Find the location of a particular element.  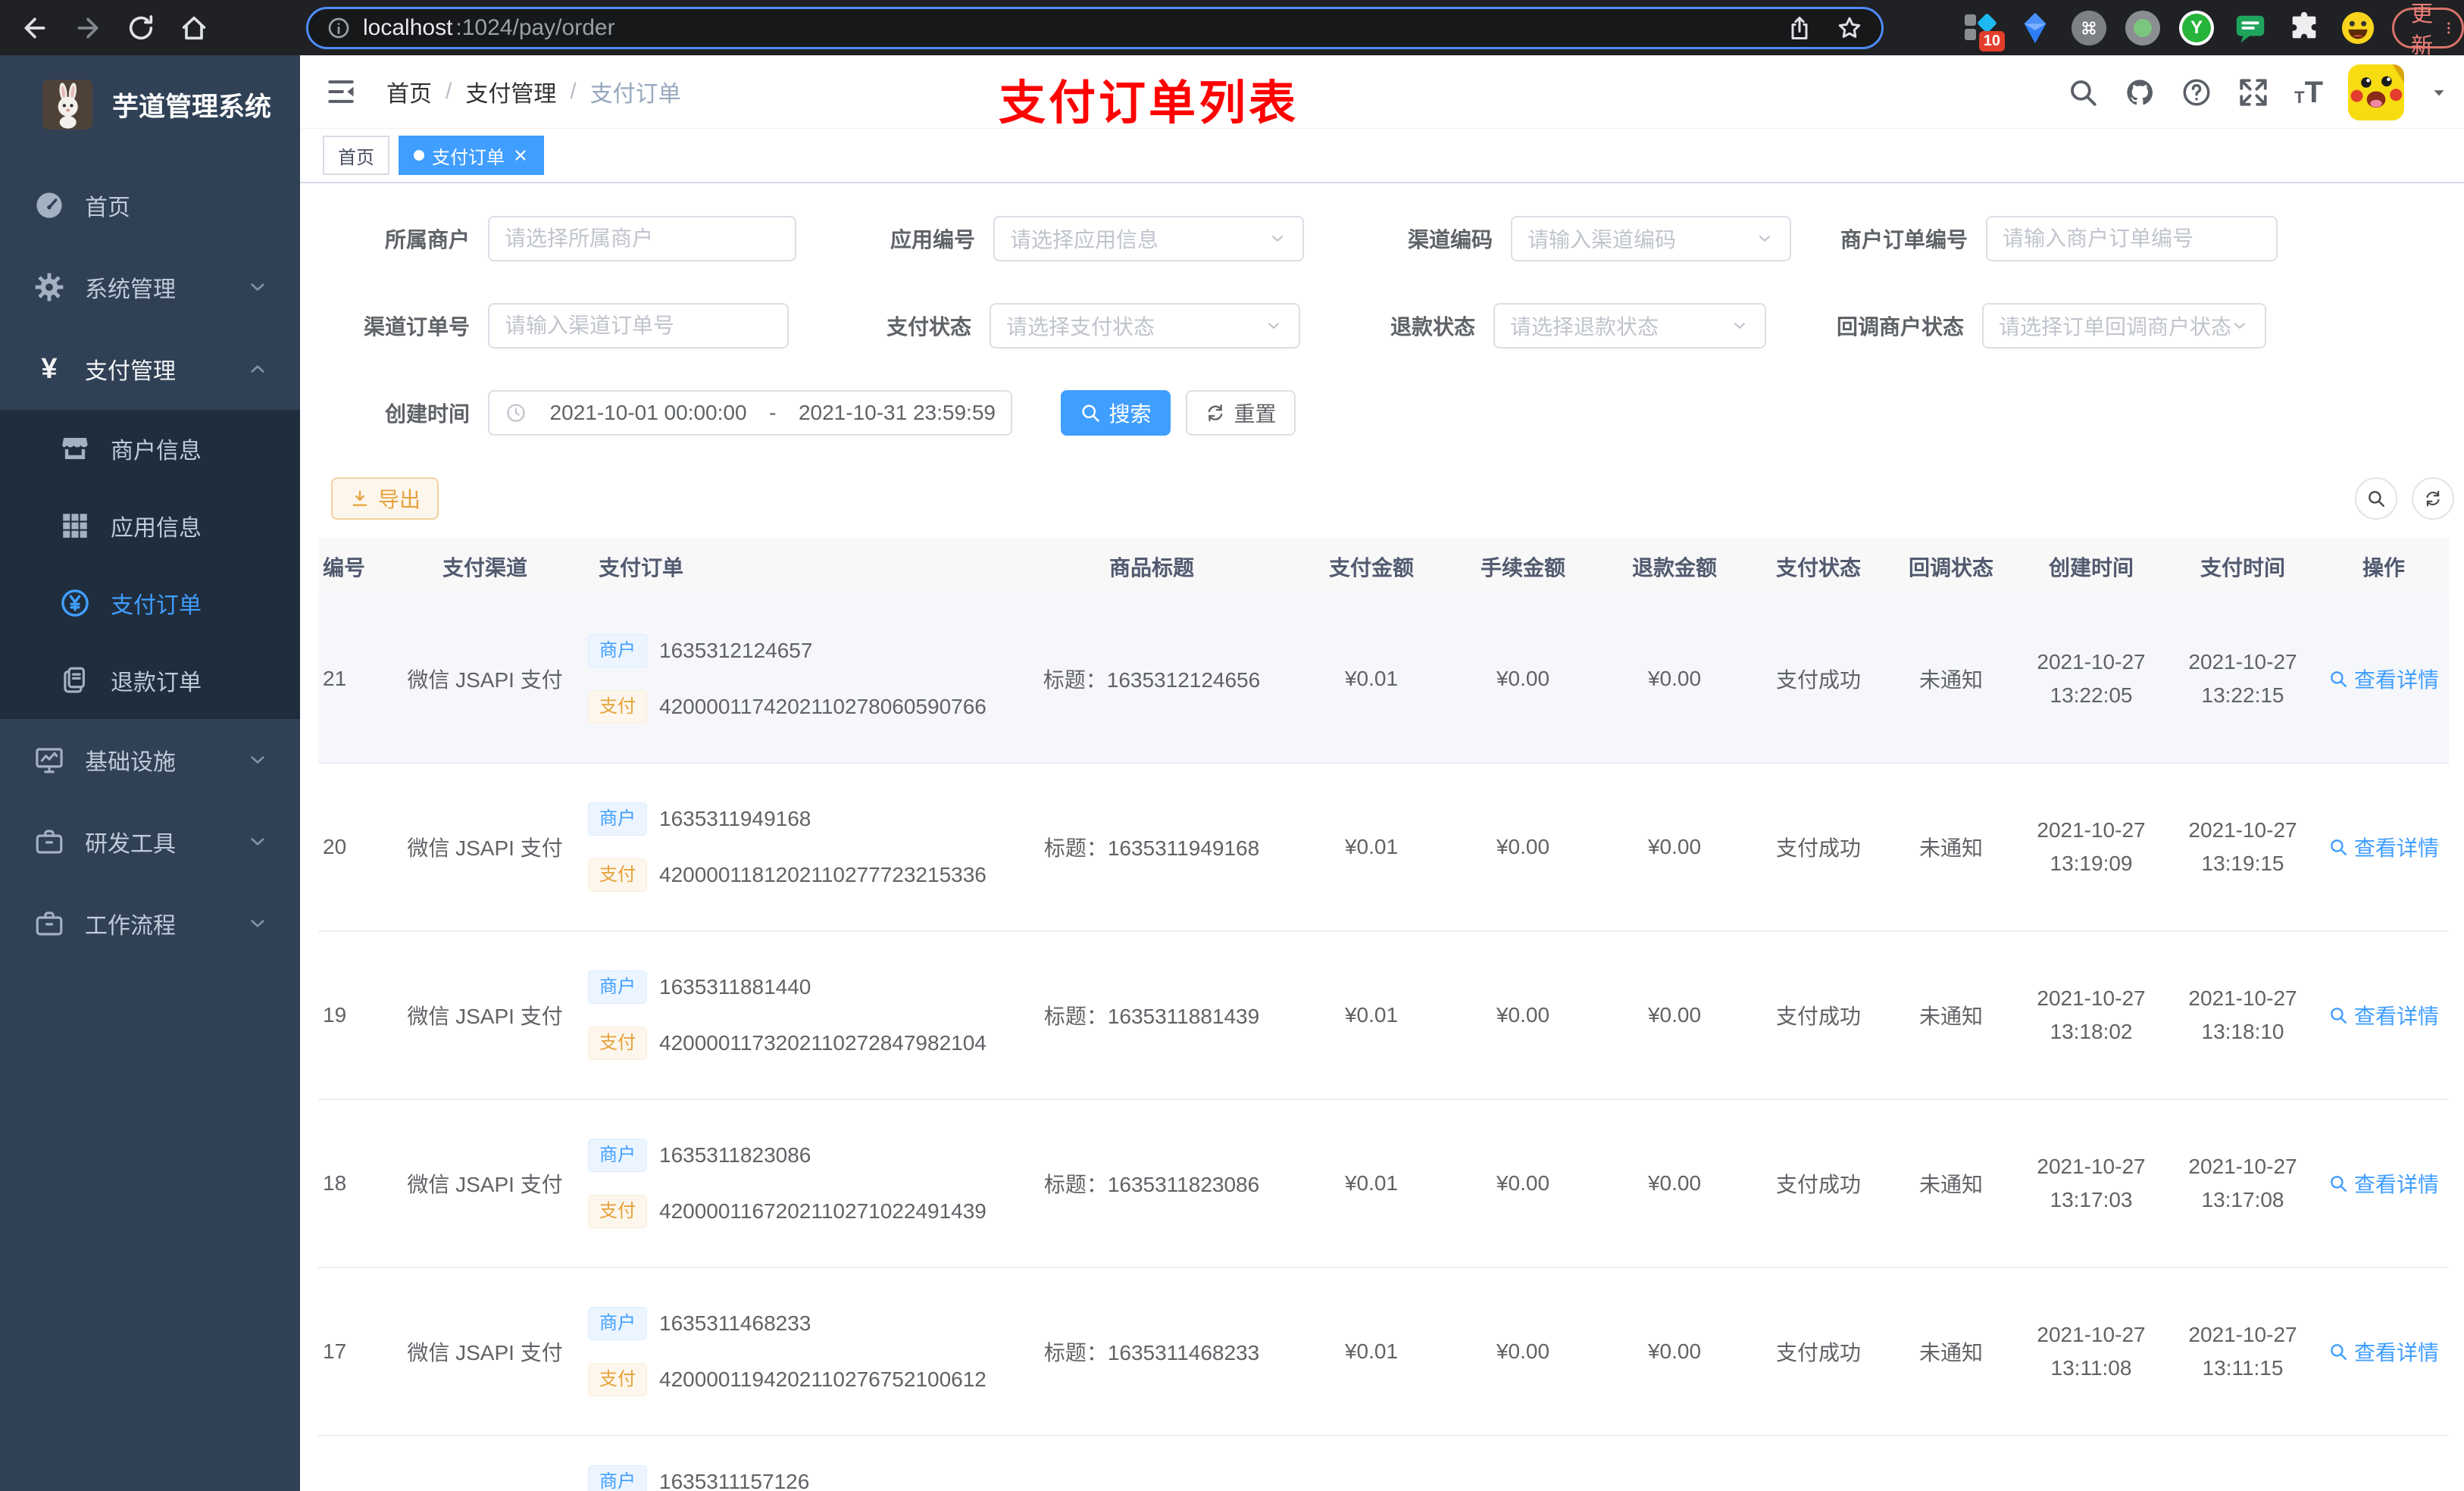

sidebar-item-merchant-info: 商户信息 is located at coordinates (150, 448).